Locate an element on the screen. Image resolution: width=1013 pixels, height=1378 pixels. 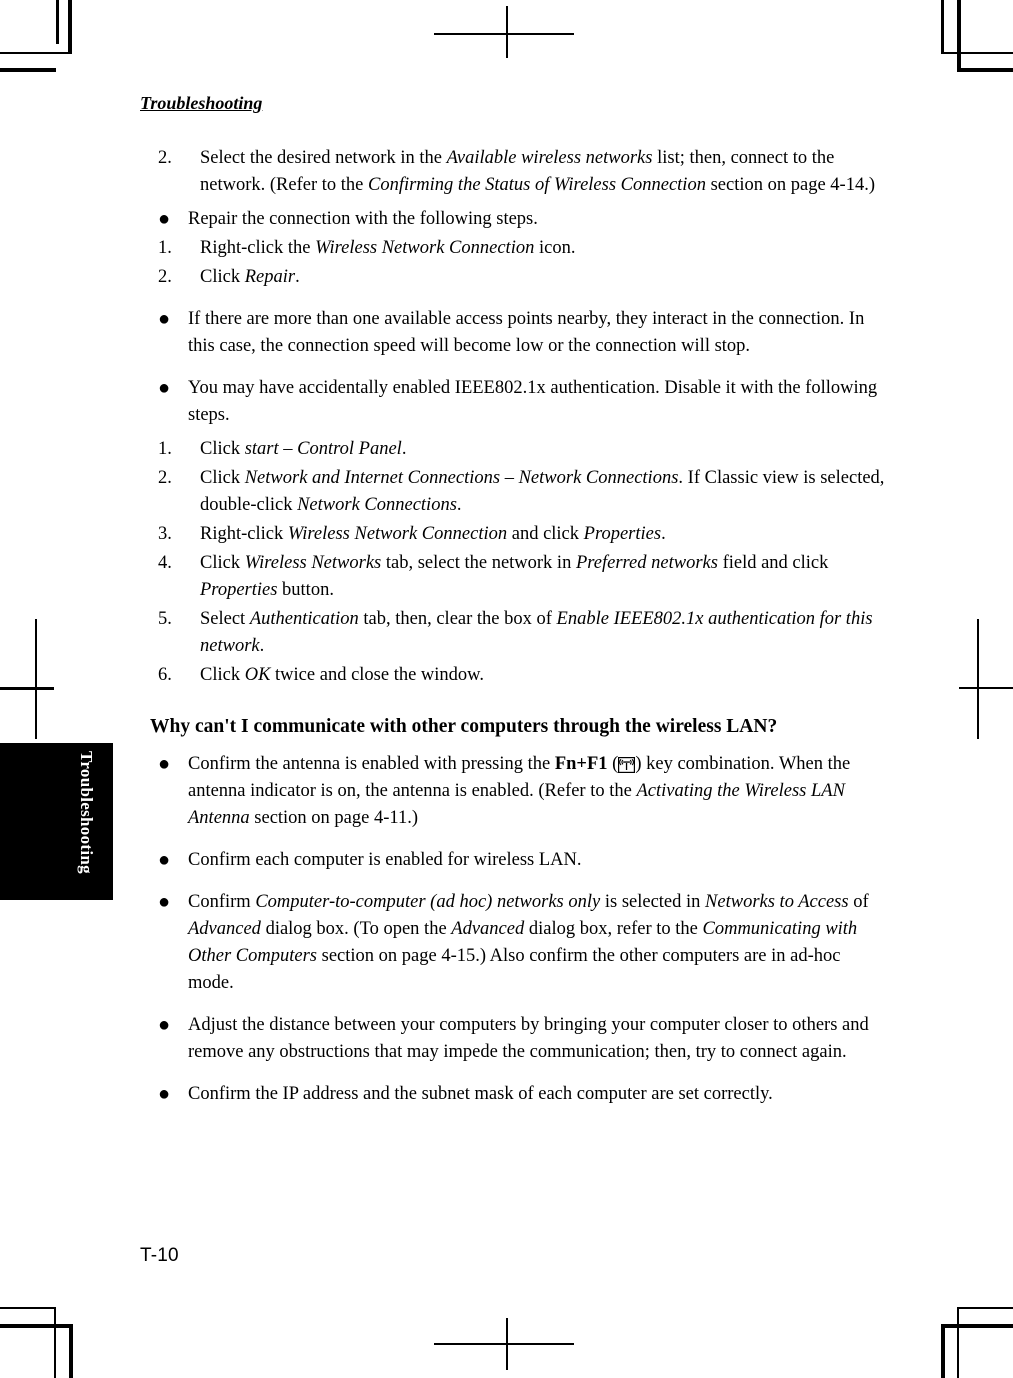
text-run: field and click is located at coordinates (773, 563).